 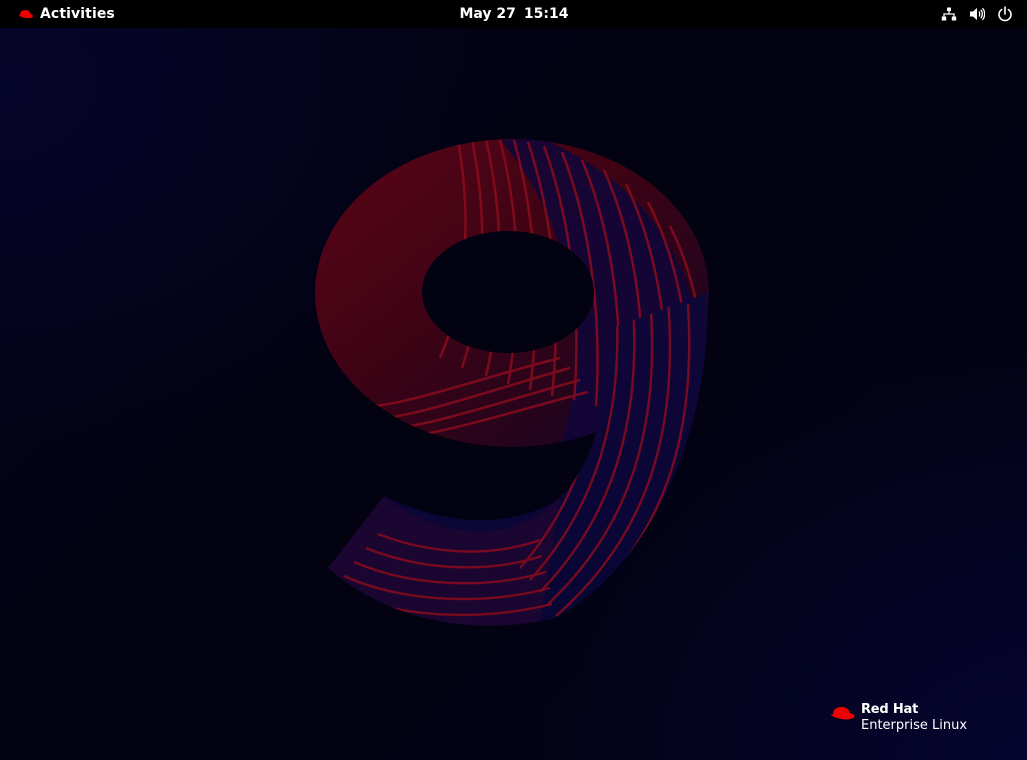 I want to click on brand-product: Enterprise Linux, so click(x=914, y=725).